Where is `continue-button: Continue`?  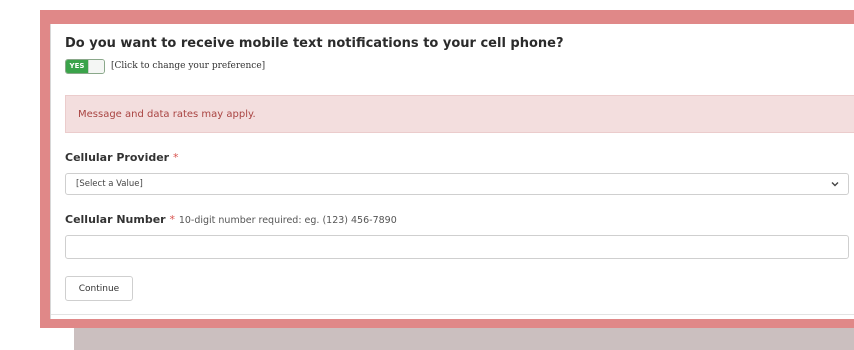 continue-button: Continue is located at coordinates (99, 288).